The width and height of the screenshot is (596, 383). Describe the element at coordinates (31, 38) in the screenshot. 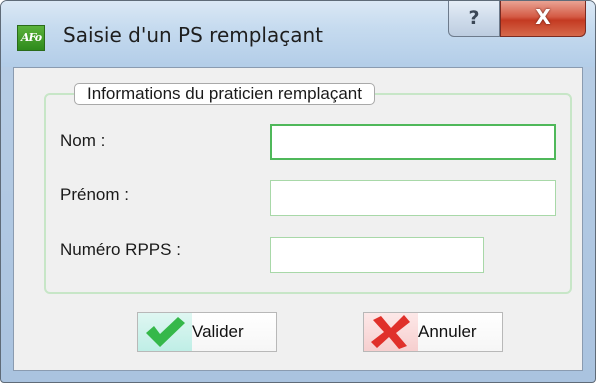

I see `app-logo-icon: AFo` at that location.